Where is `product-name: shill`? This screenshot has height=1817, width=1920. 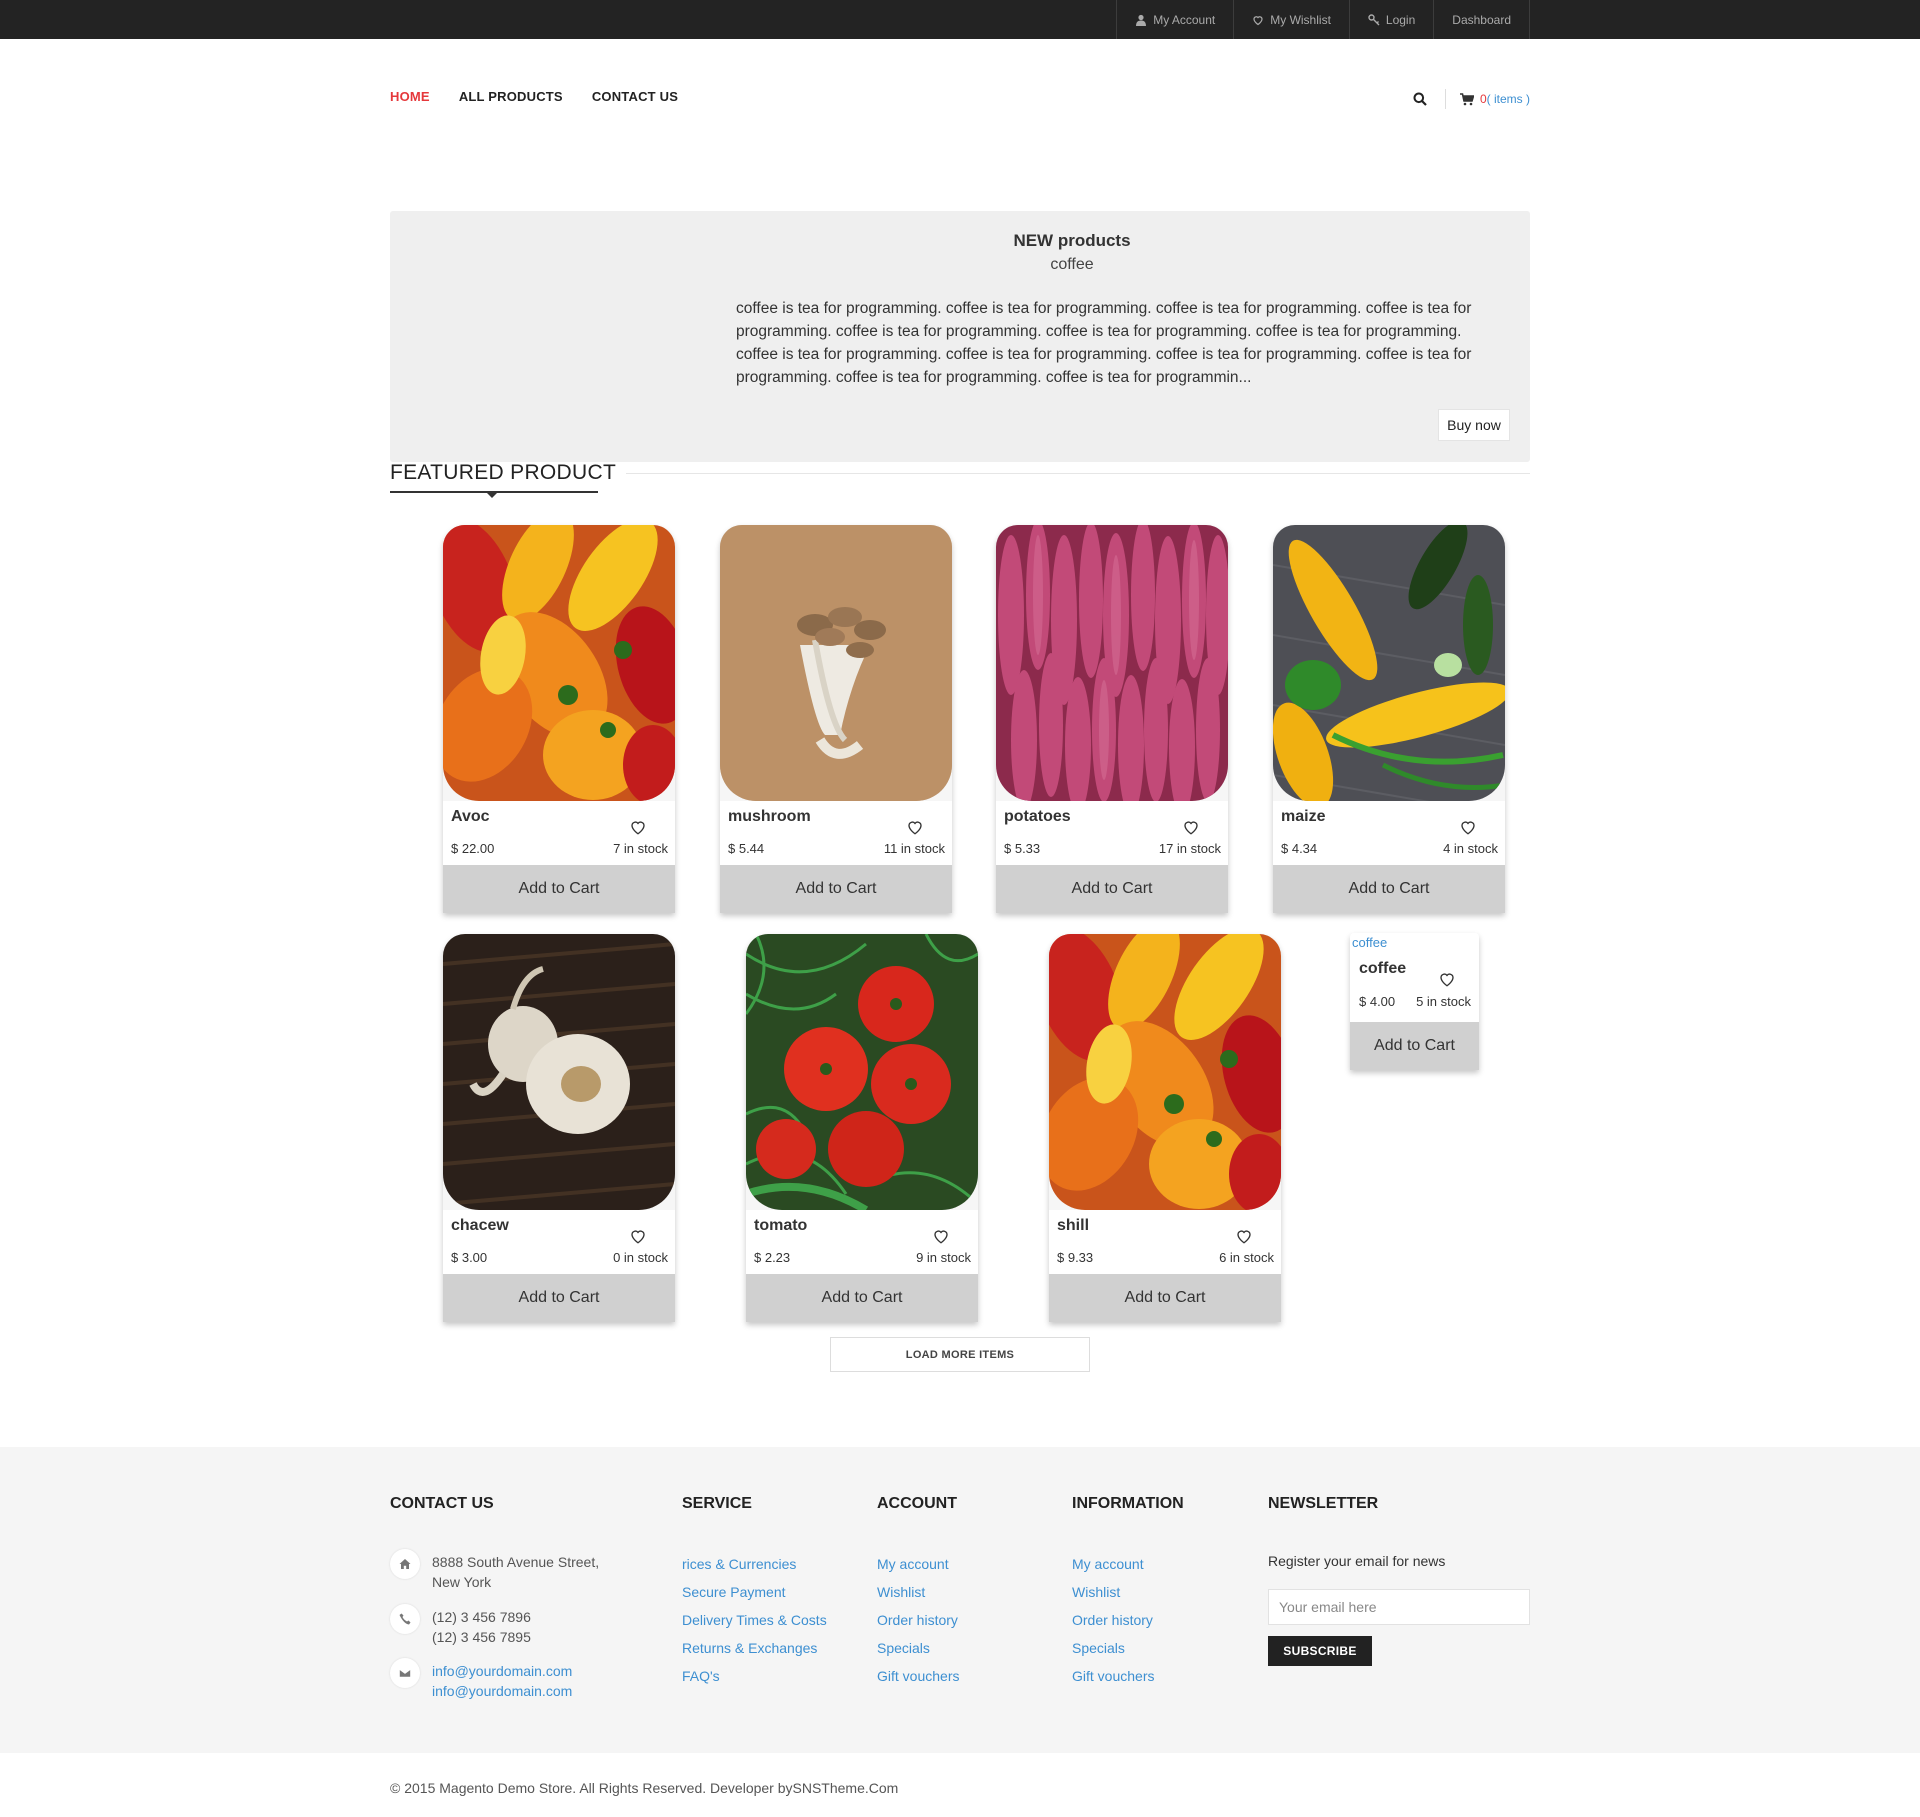 product-name: shill is located at coordinates (1073, 1226).